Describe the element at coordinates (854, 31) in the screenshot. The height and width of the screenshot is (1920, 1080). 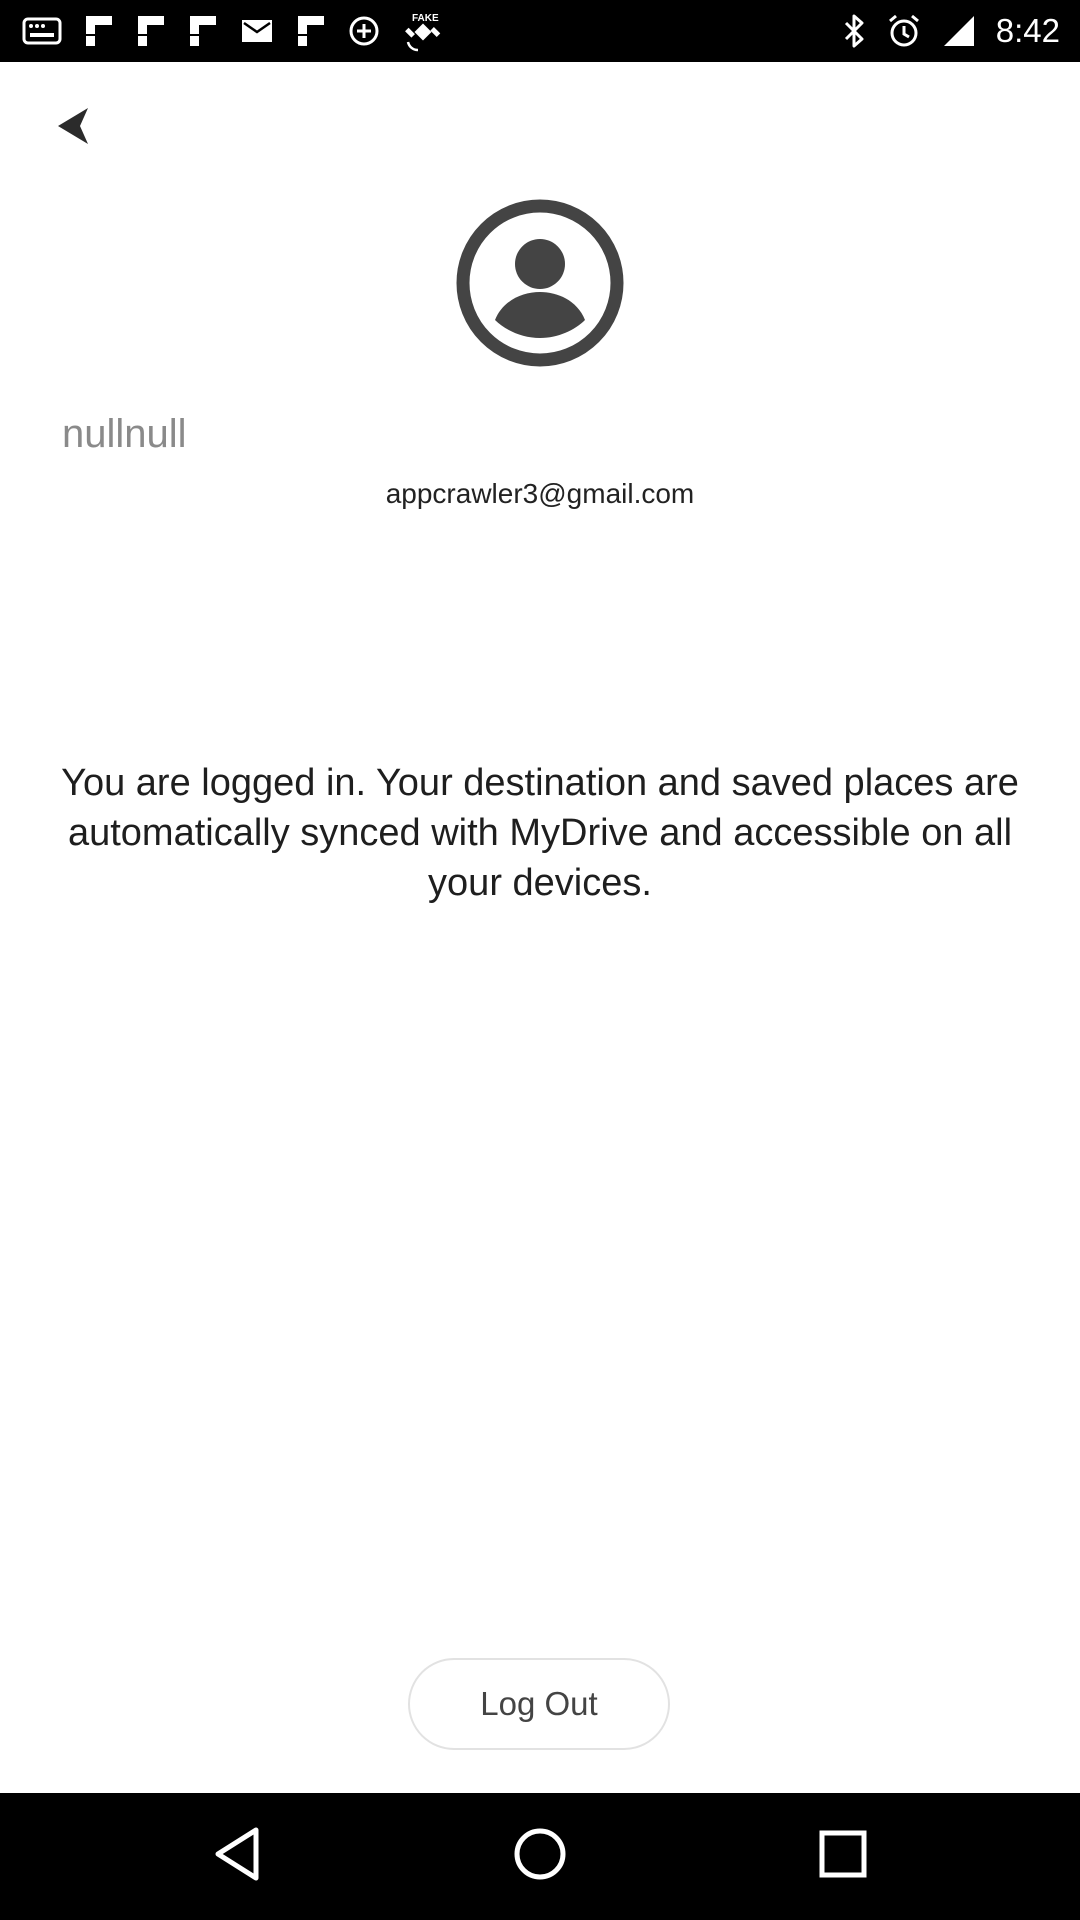
I see `bluetooth-icon` at that location.